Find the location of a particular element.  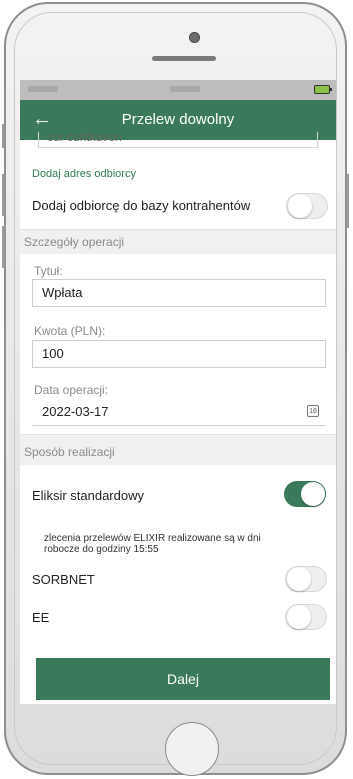

details-section-title: Szczegóły operacji is located at coordinates (74, 242).